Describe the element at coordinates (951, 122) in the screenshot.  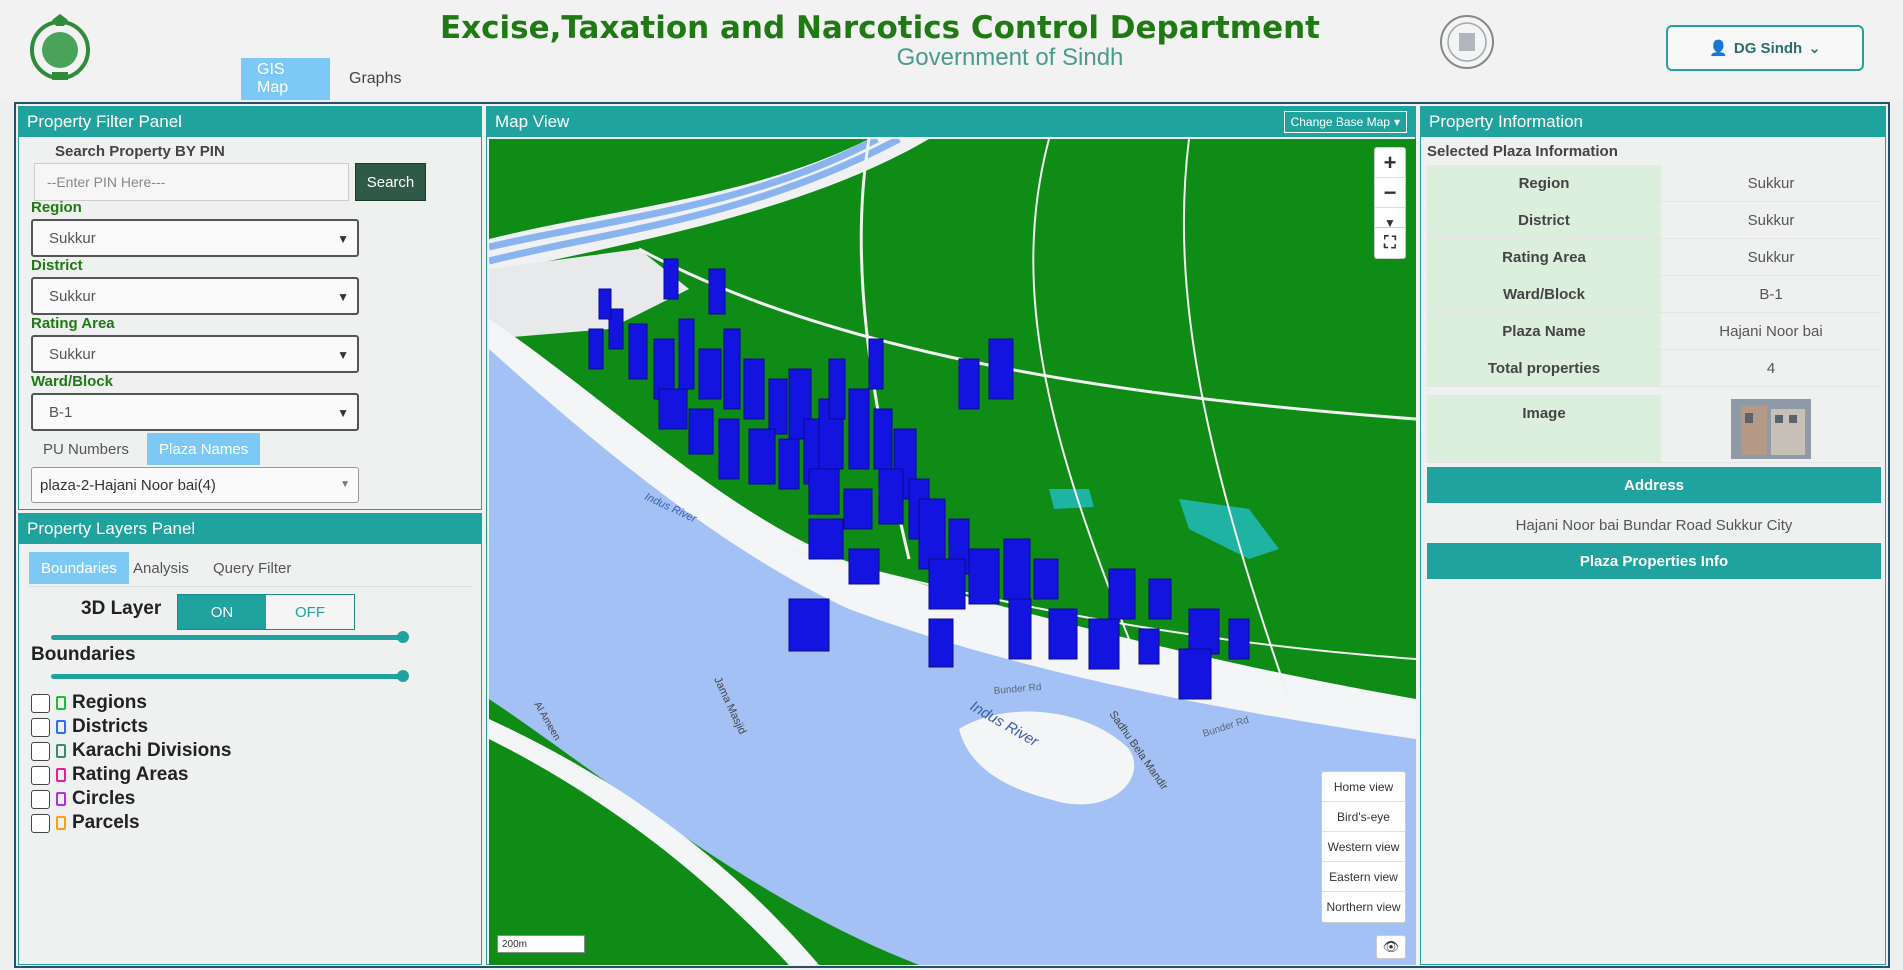
I see `panel-title: Map View` at that location.